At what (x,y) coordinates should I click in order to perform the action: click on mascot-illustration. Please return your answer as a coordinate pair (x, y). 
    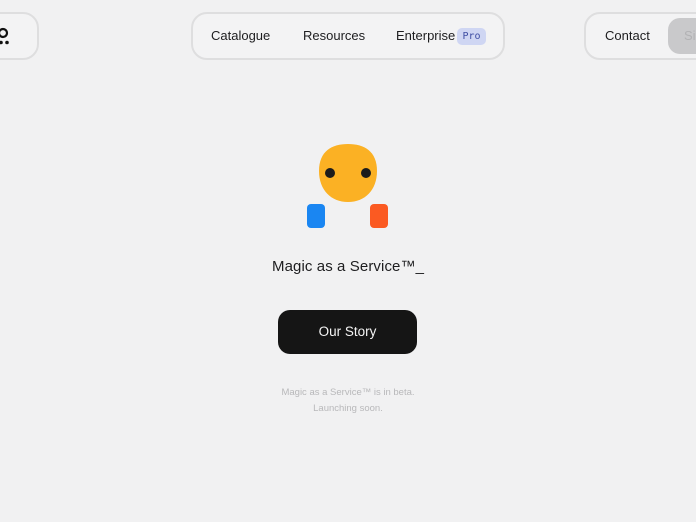
    Looking at the image, I should click on (347, 186).